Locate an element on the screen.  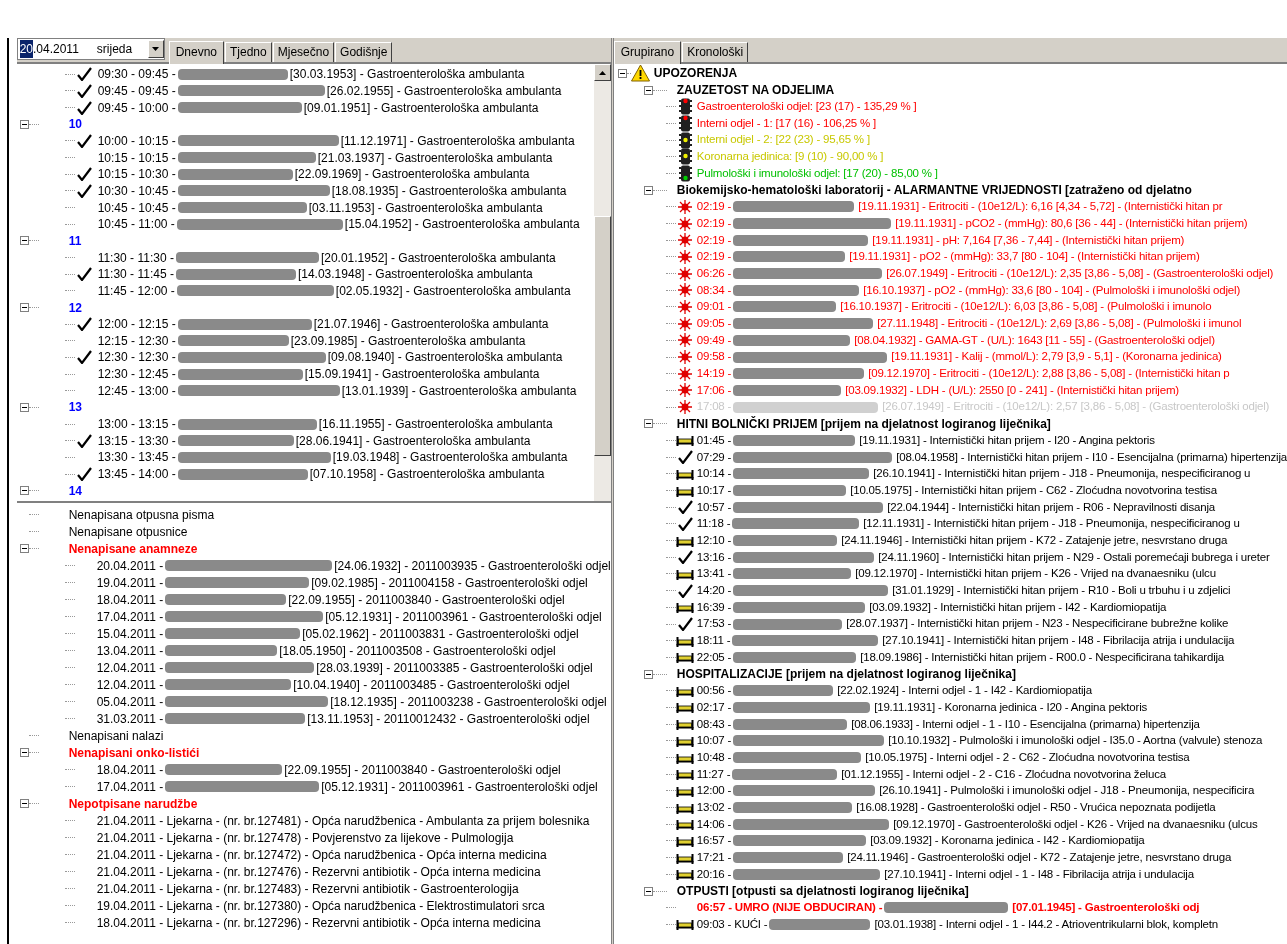
dropdown-button is located at coordinates (155, 49).